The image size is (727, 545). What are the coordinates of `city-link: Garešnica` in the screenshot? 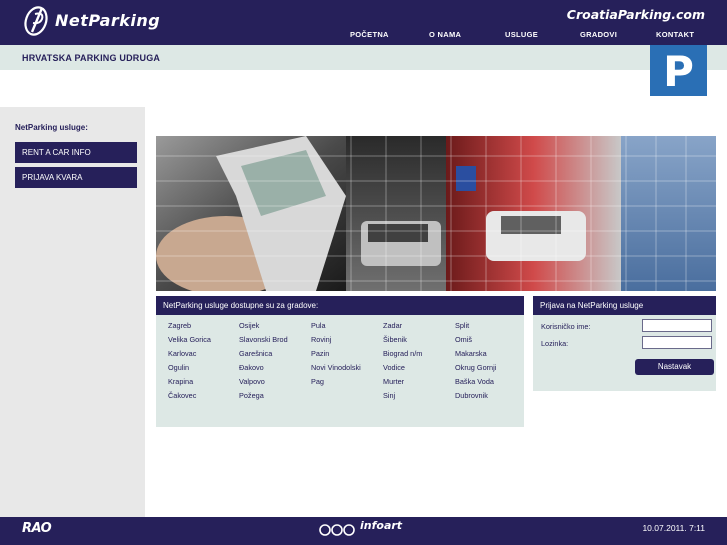 It's located at (255, 353).